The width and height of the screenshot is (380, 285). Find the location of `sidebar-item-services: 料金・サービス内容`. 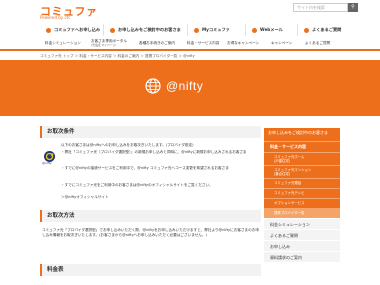

sidebar-item-services: 料金・サービス内容 is located at coordinates (302, 146).